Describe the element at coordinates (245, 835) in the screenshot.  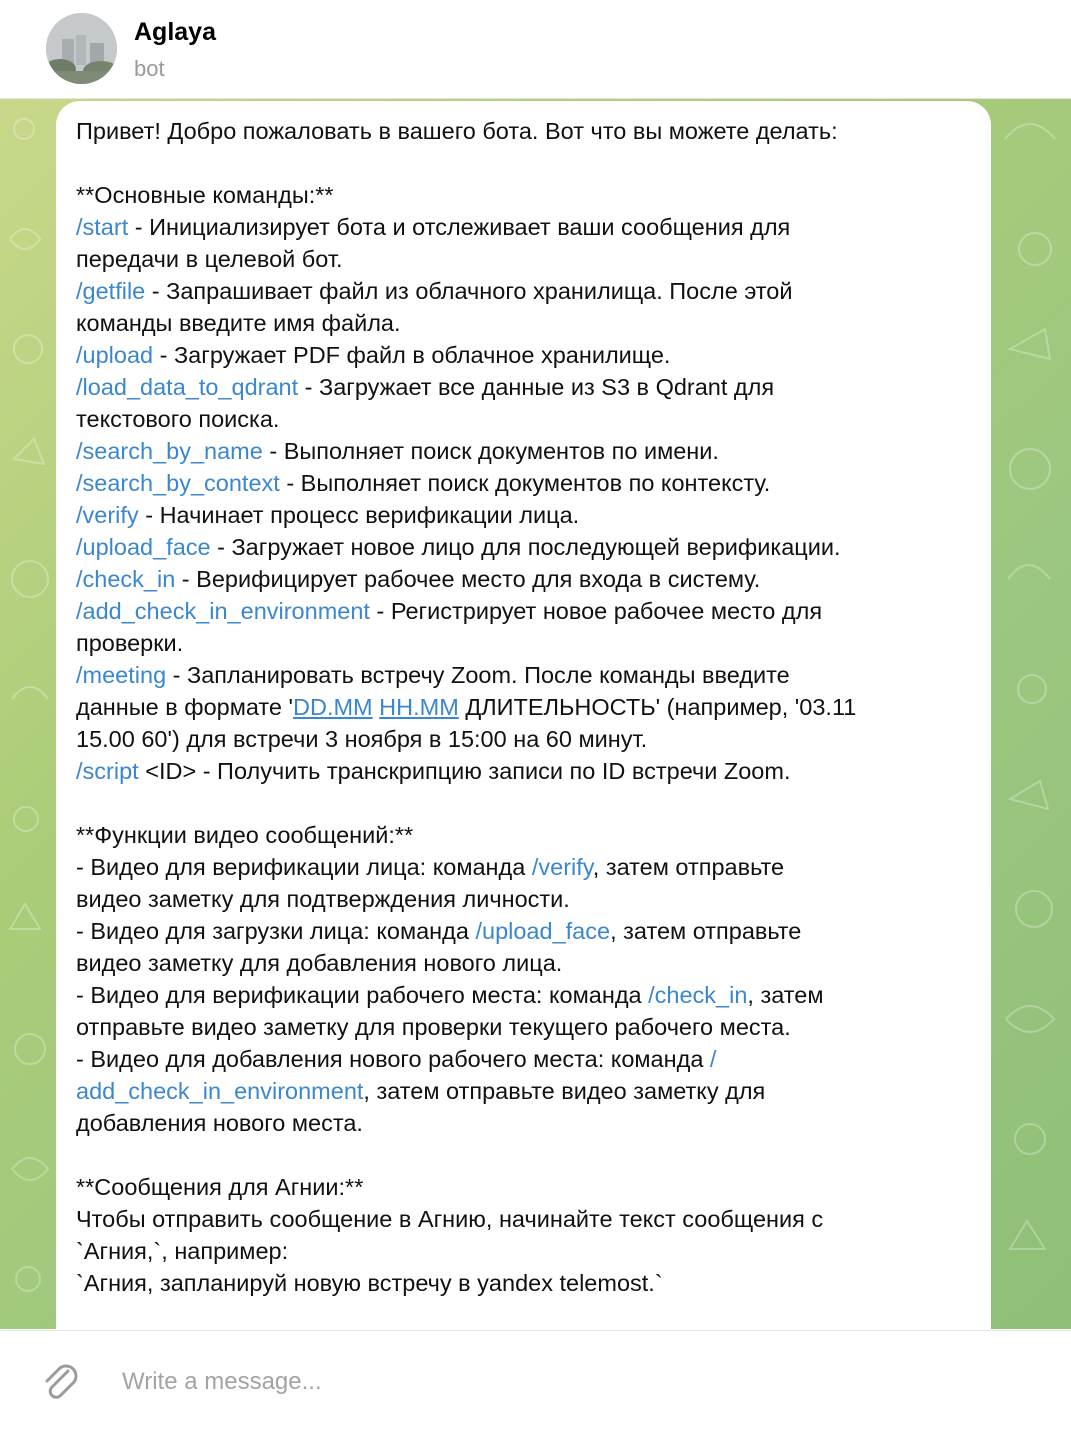
I see `message-text-segment: **Функции видео сообщений:**` at that location.